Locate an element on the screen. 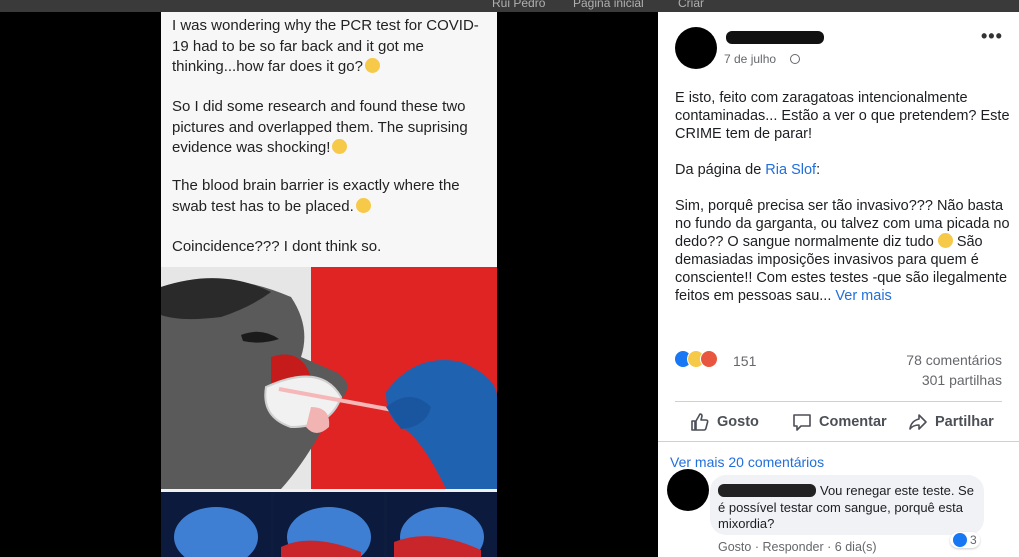 The width and height of the screenshot is (1019, 557). post-date: 7 de julho is located at coordinates (750, 59).